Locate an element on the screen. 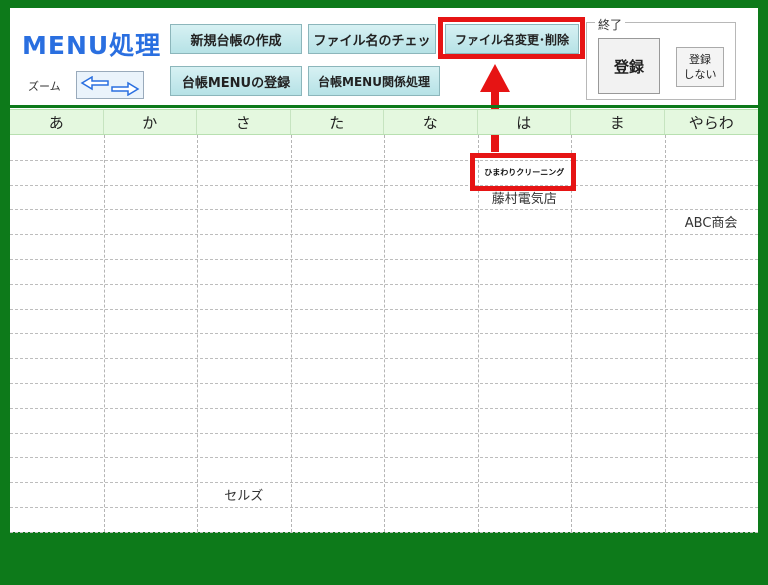 The height and width of the screenshot is (585, 768). menu-related-button: 台帳MENU関係処理 is located at coordinates (374, 81).